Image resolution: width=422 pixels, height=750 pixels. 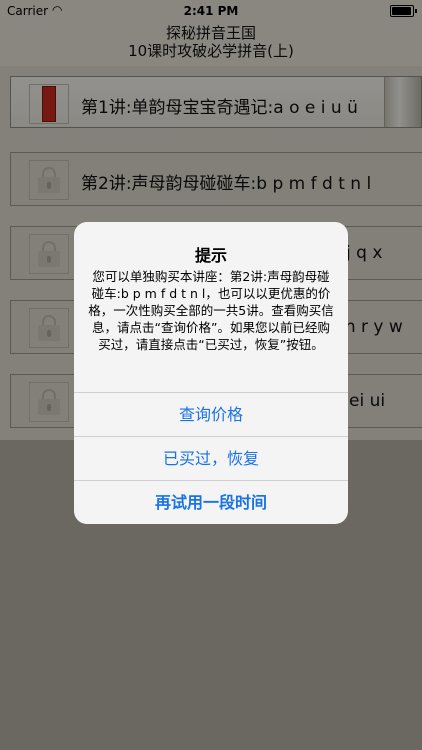 What do you see at coordinates (211, 414) in the screenshot?
I see `check-price-button: 查询价格` at bounding box center [211, 414].